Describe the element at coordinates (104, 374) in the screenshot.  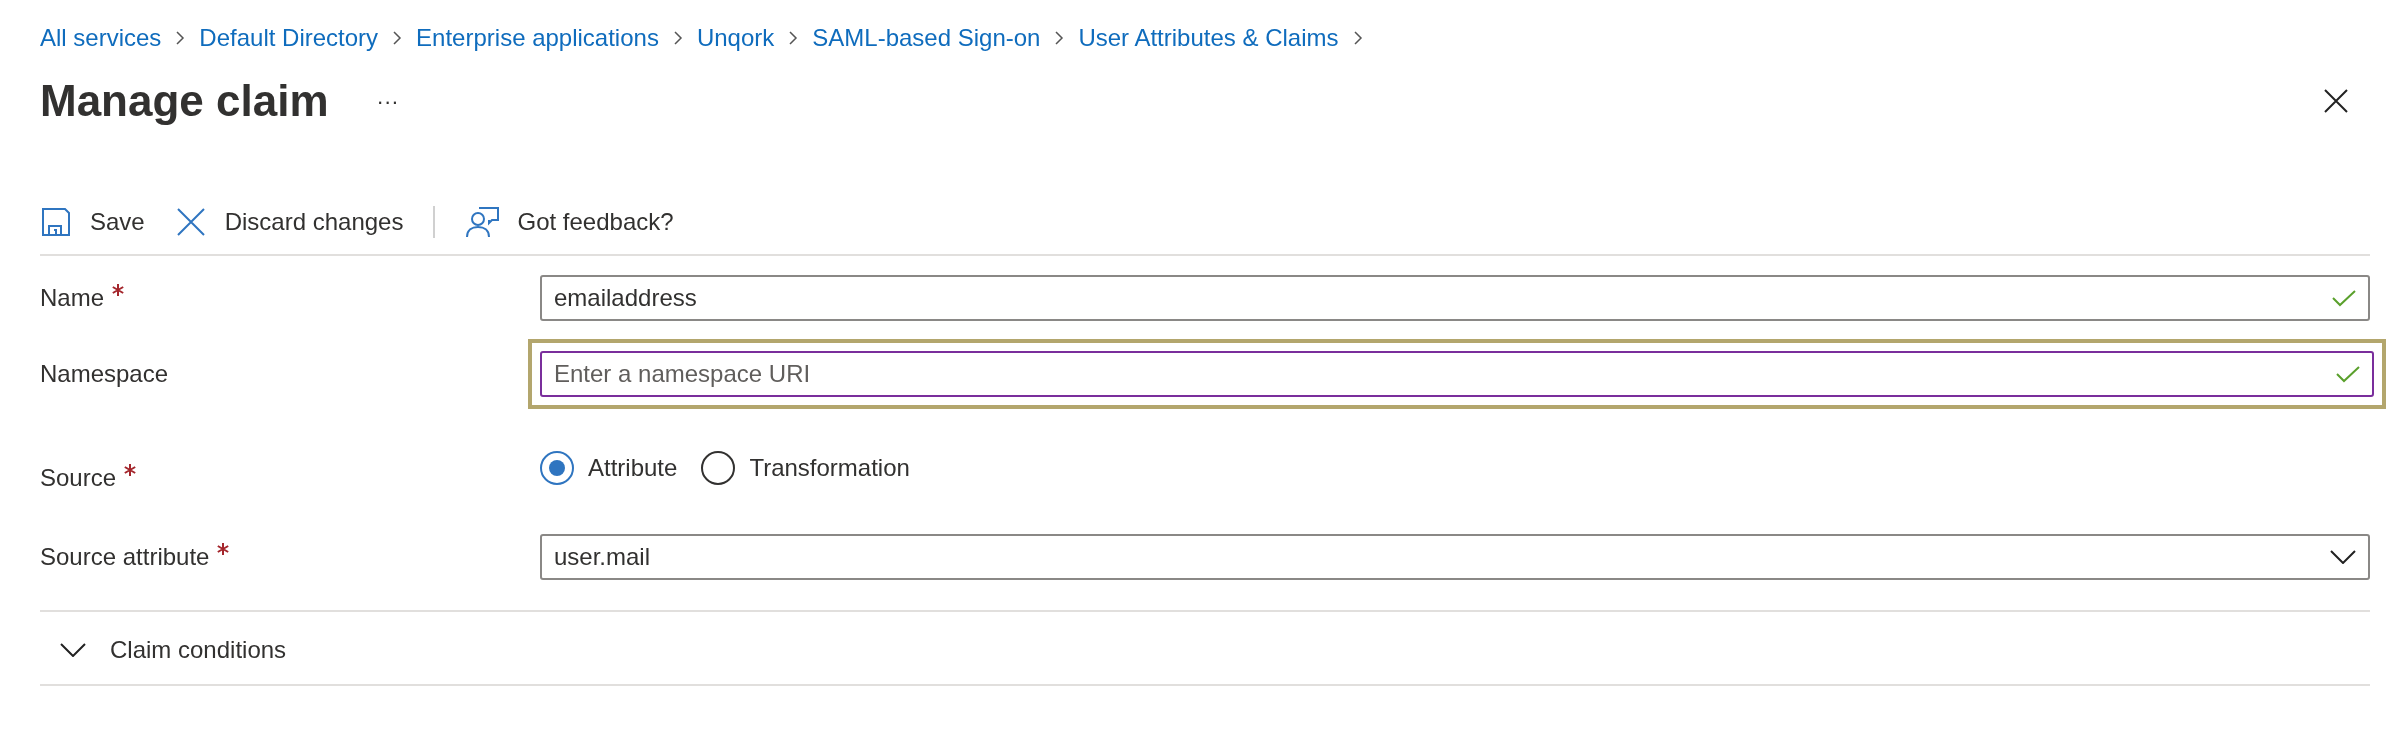
I see `field-label: Namespace` at that location.